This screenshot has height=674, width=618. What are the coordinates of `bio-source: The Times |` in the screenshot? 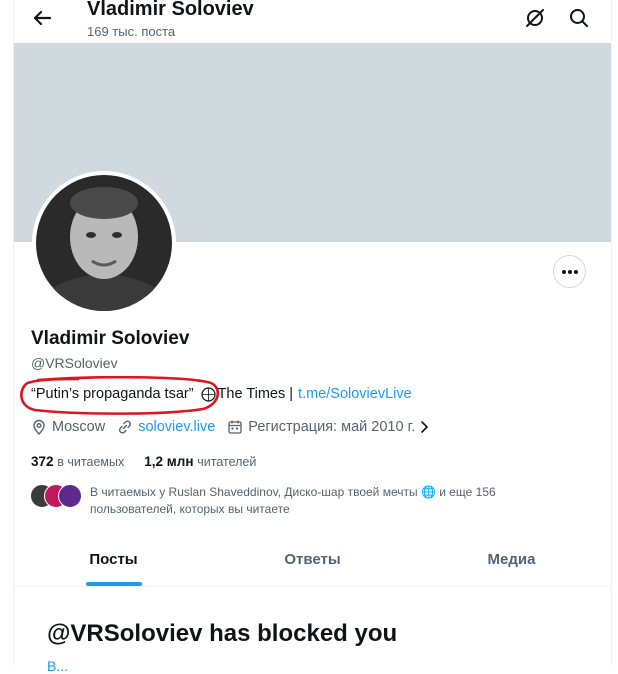 It's located at (255, 394).